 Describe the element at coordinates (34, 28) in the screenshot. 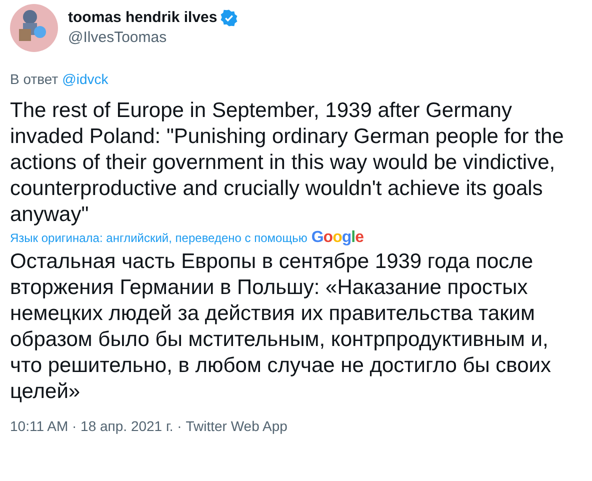

I see `avatar` at that location.